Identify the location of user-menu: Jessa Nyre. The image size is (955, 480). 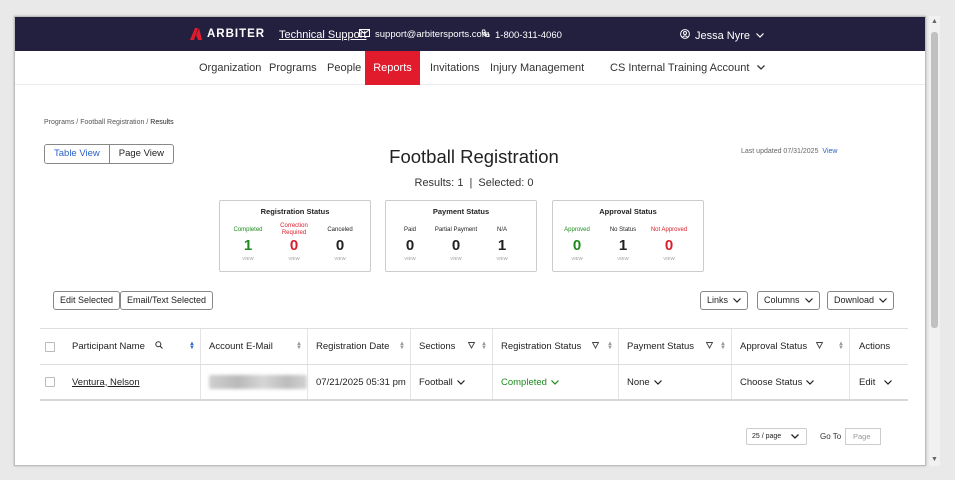
(722, 35).